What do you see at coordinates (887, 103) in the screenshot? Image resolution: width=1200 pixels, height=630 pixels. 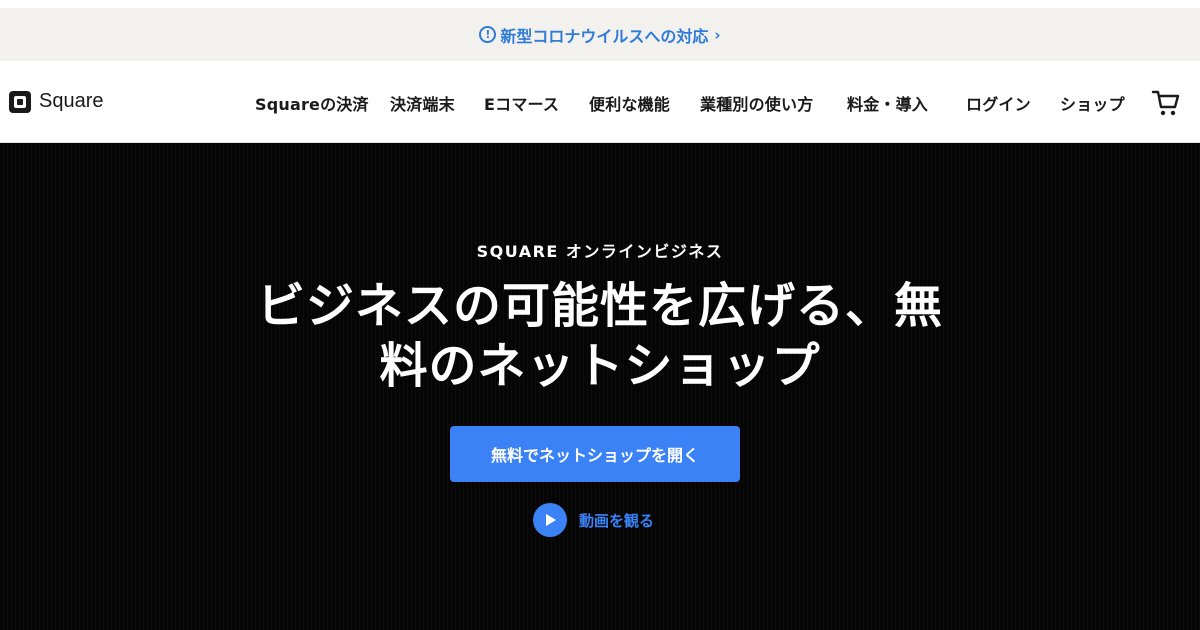 I see `nav-item-pricing: 料金・導入` at bounding box center [887, 103].